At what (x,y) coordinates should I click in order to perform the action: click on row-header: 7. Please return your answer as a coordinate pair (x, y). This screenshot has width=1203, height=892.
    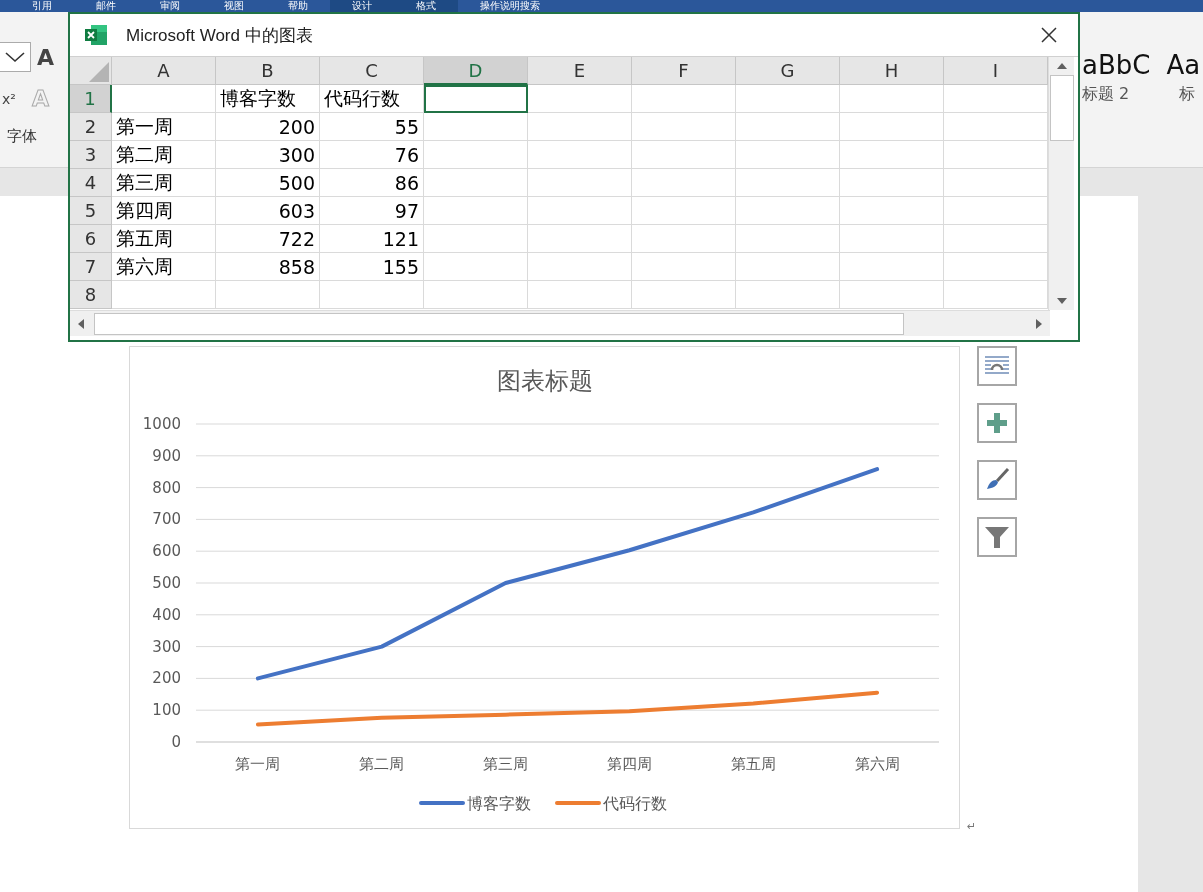
    Looking at the image, I should click on (91, 267).